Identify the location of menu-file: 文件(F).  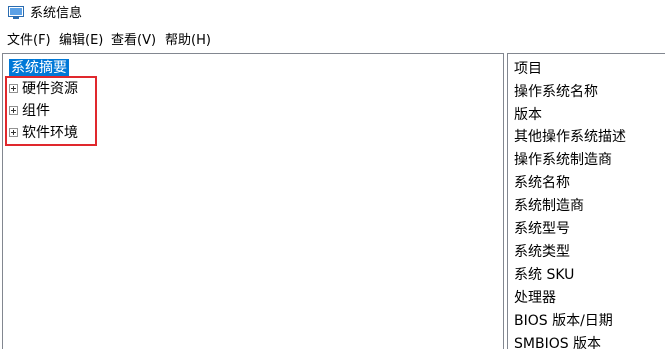
(29, 41).